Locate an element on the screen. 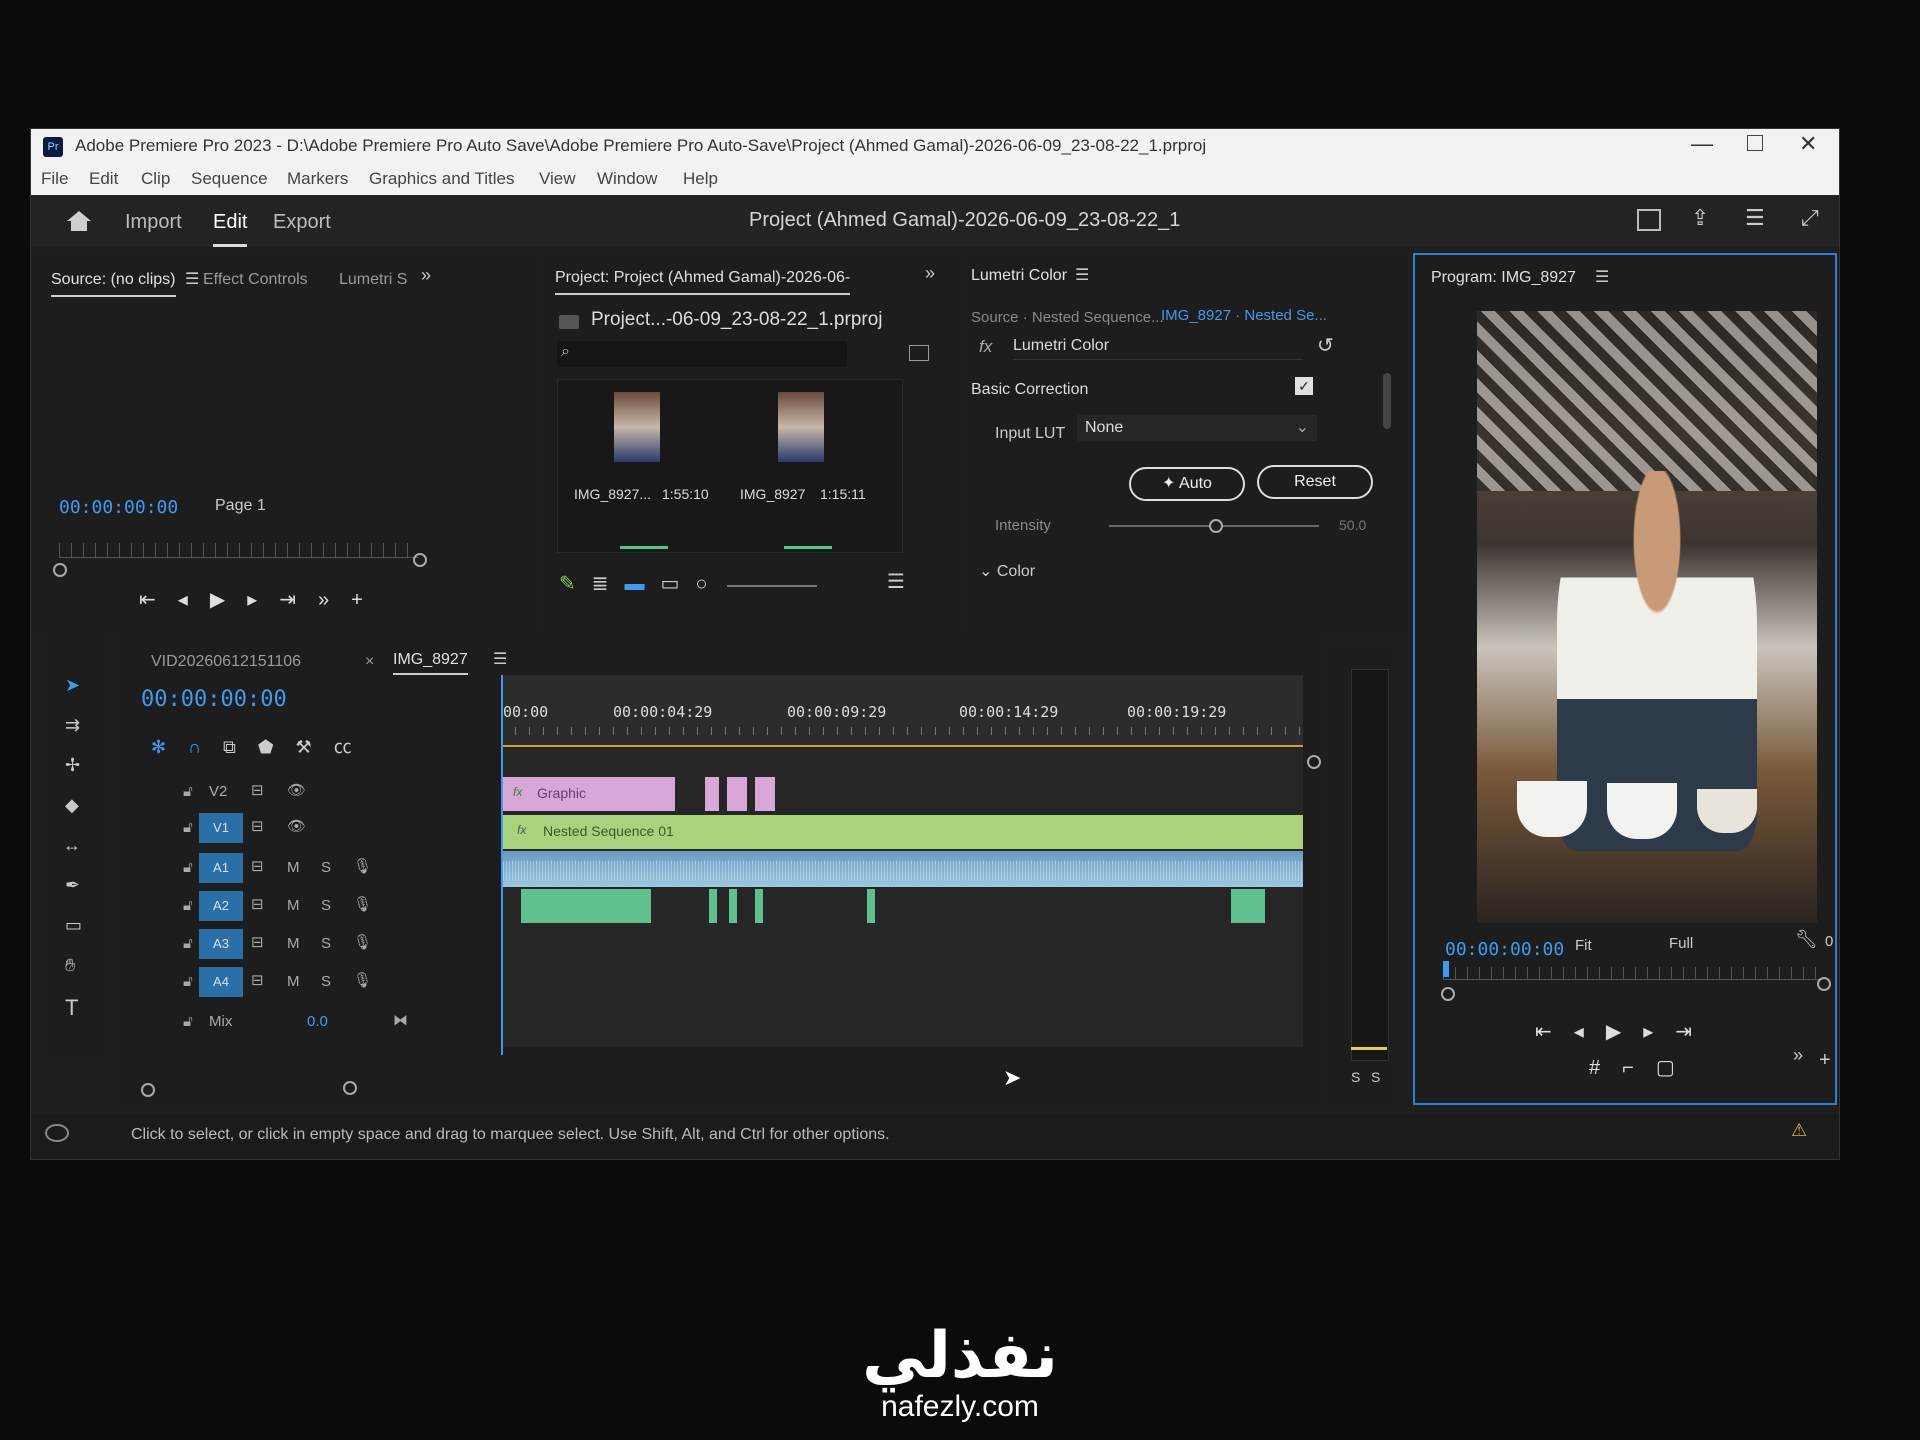 Image resolution: width=1920 pixels, height=1440 pixels. tab-edit: Edit is located at coordinates (230, 229).